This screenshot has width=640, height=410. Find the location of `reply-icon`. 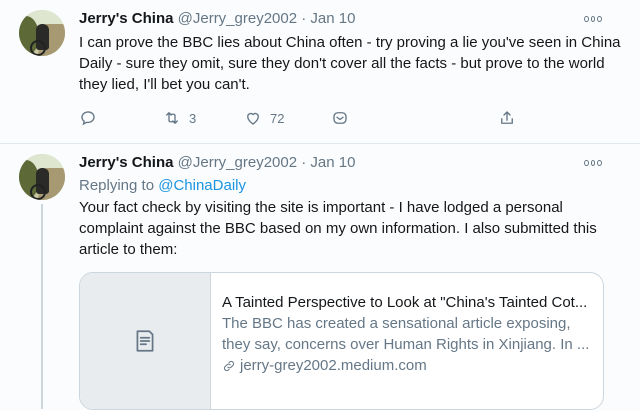

reply-icon is located at coordinates (88, 118).